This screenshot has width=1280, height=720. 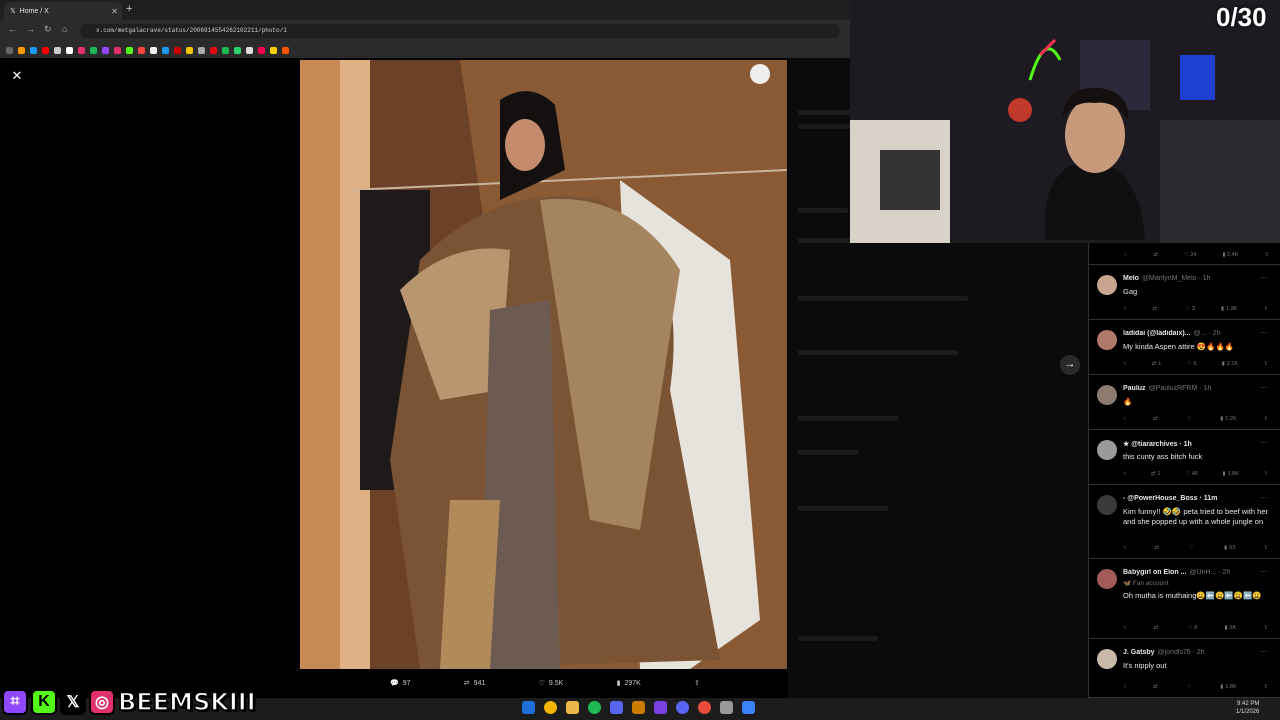 What do you see at coordinates (551, 683) in the screenshot?
I see `like-button: ♡ 9.5K` at bounding box center [551, 683].